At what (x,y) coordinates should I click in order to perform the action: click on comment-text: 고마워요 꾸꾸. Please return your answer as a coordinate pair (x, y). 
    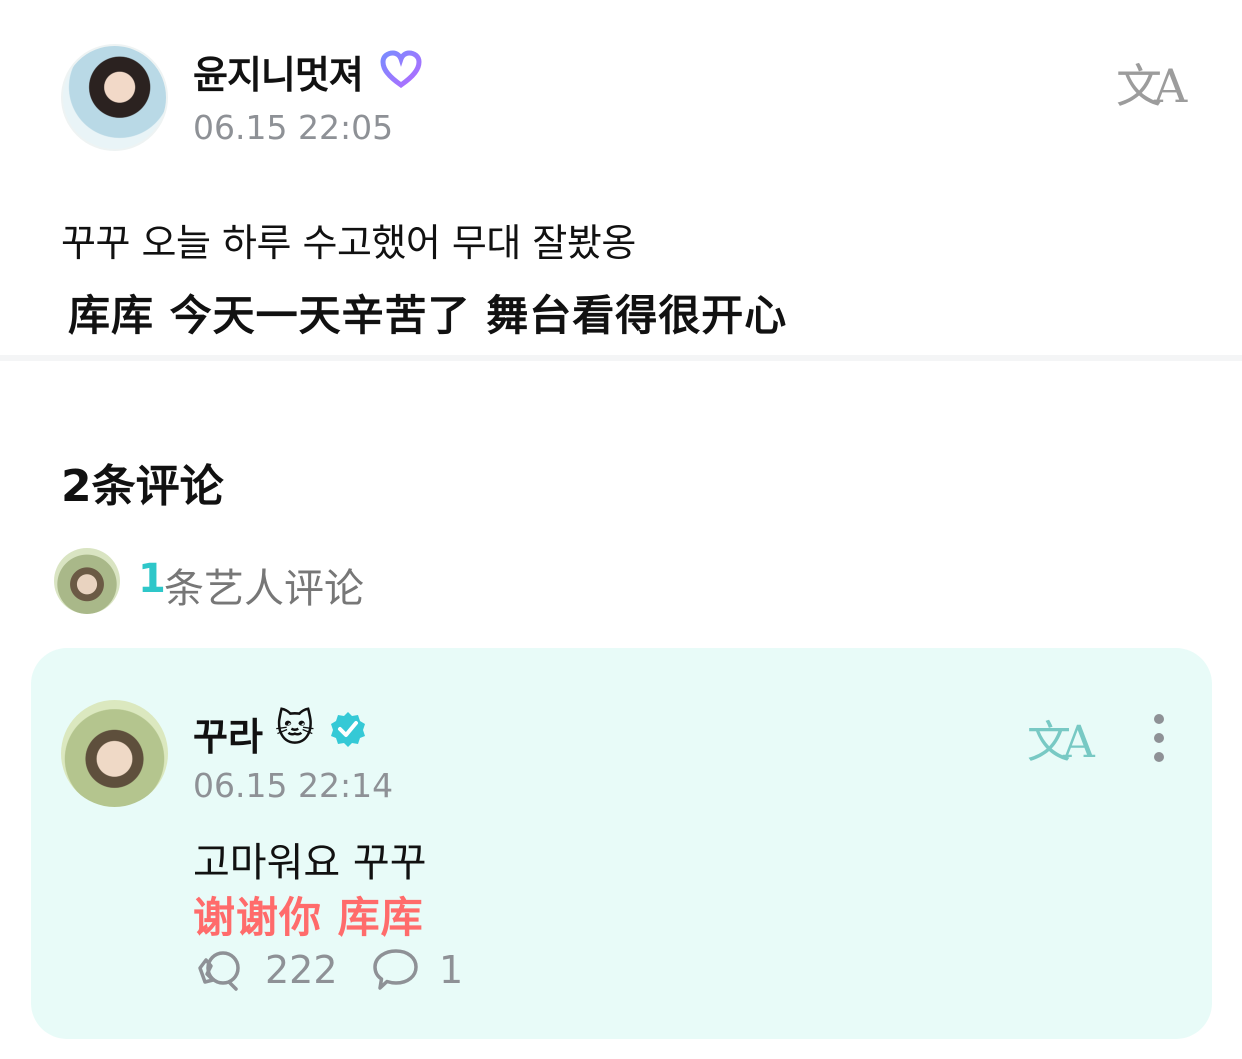
    Looking at the image, I should click on (310, 863).